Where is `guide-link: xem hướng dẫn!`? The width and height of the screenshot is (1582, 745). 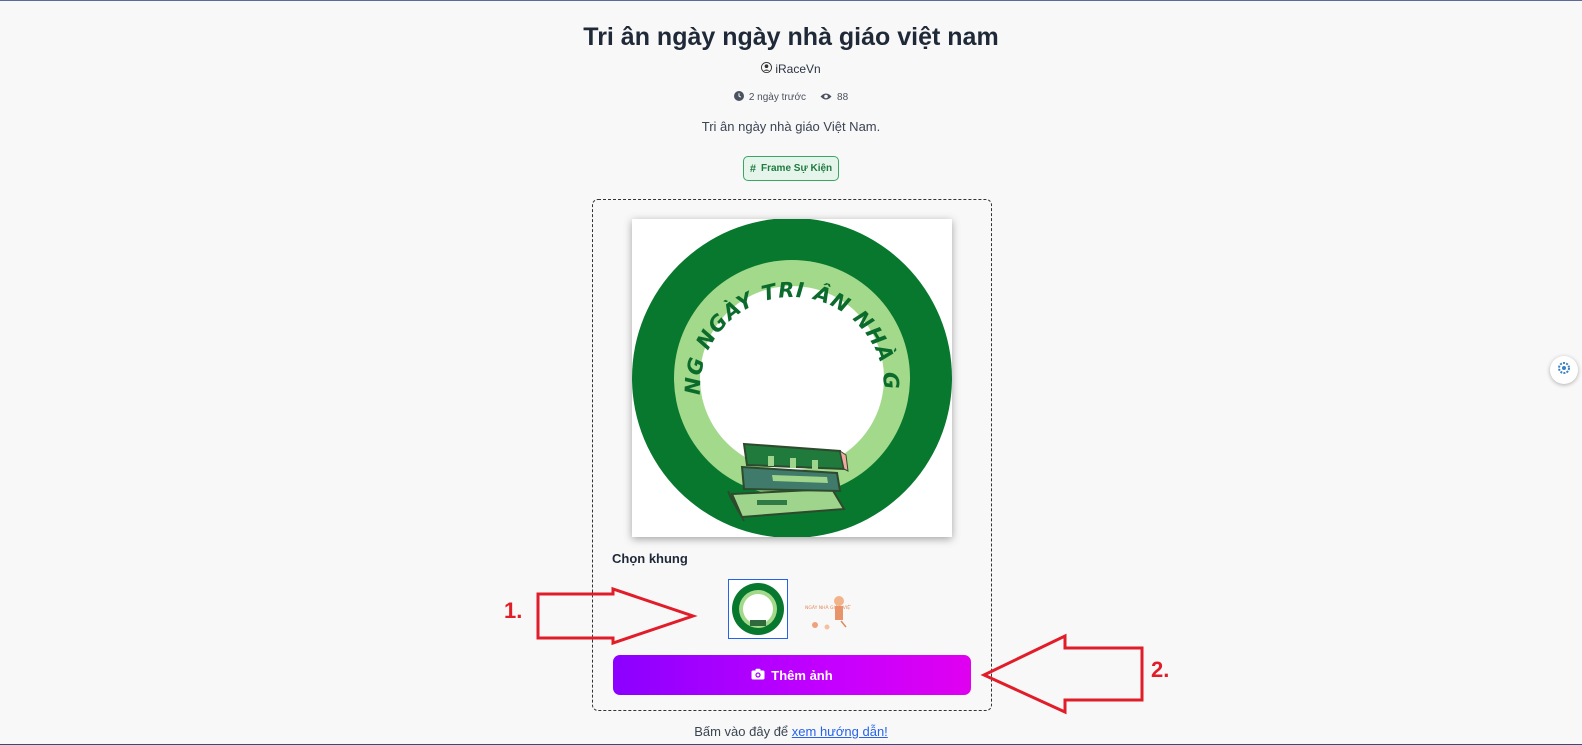 guide-link: xem hướng dẫn! is located at coordinates (840, 731).